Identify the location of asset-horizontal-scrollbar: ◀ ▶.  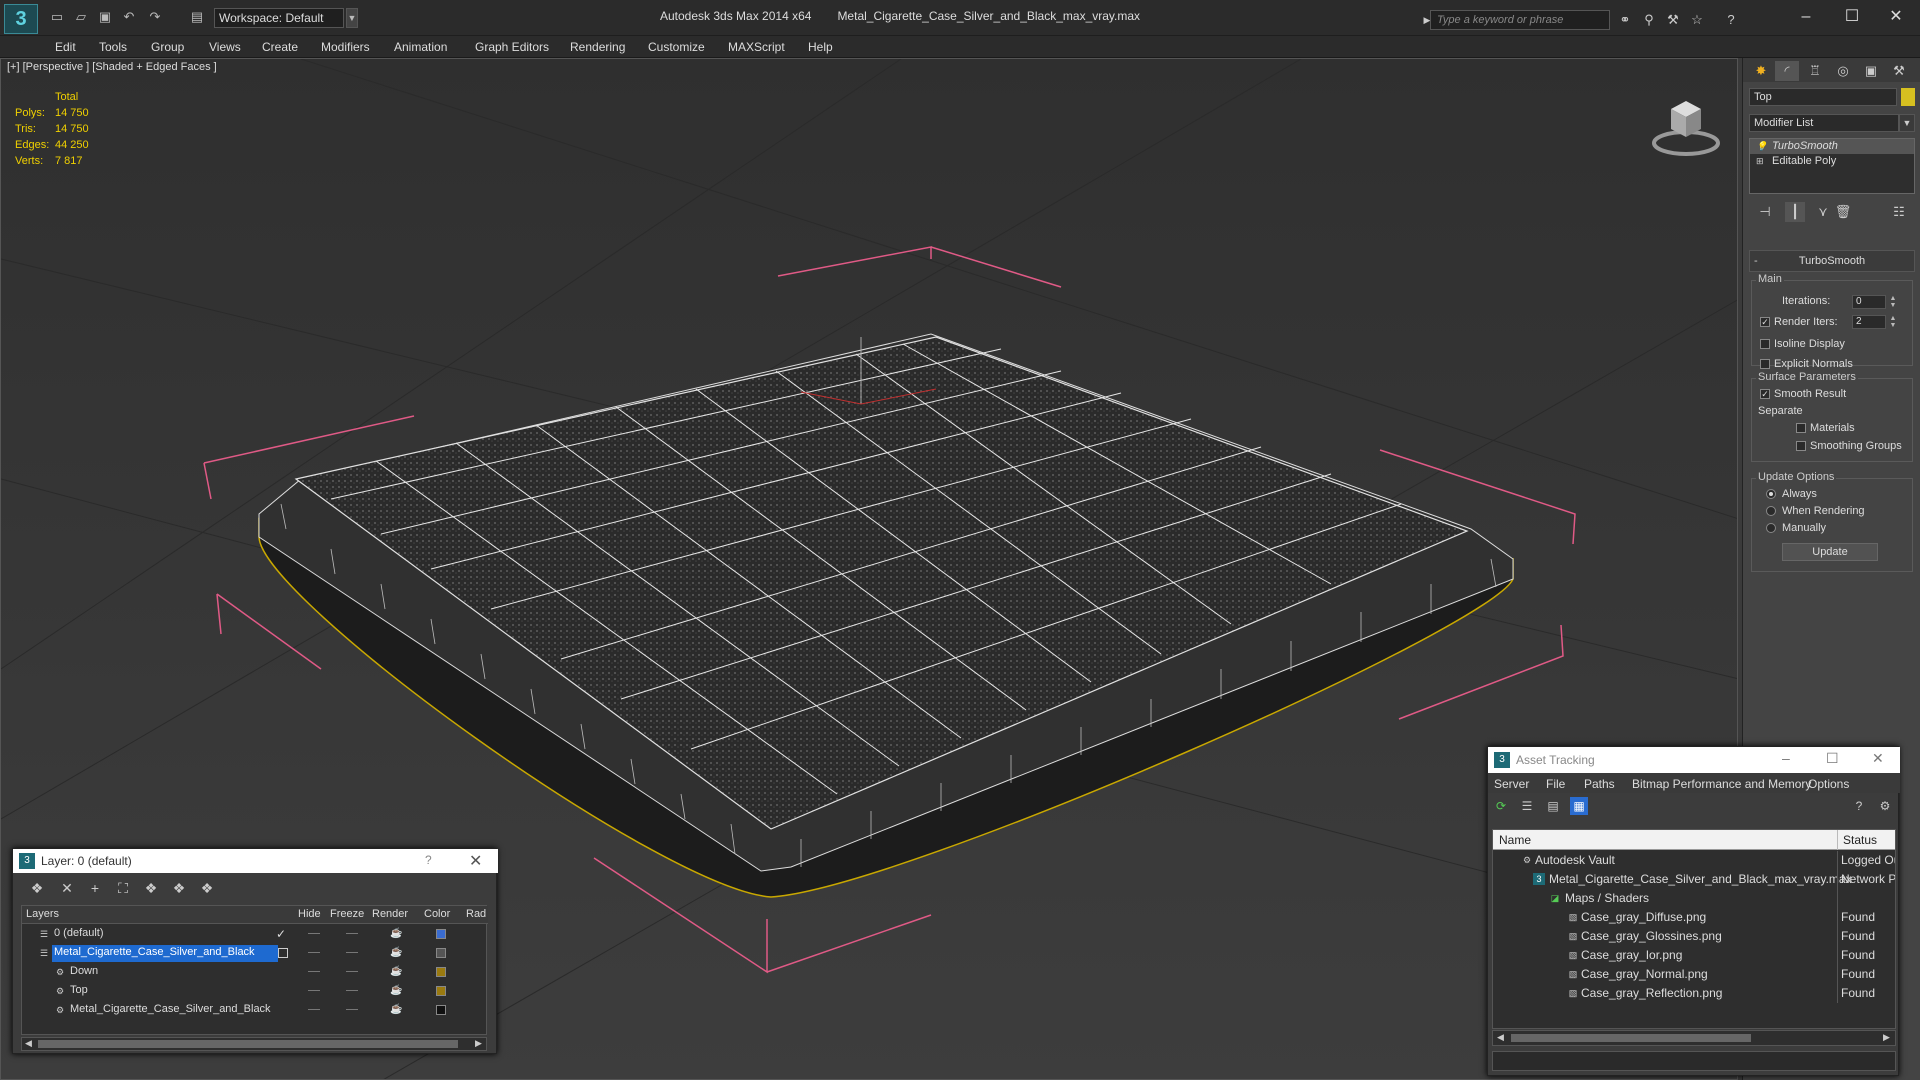
(1694, 1038).